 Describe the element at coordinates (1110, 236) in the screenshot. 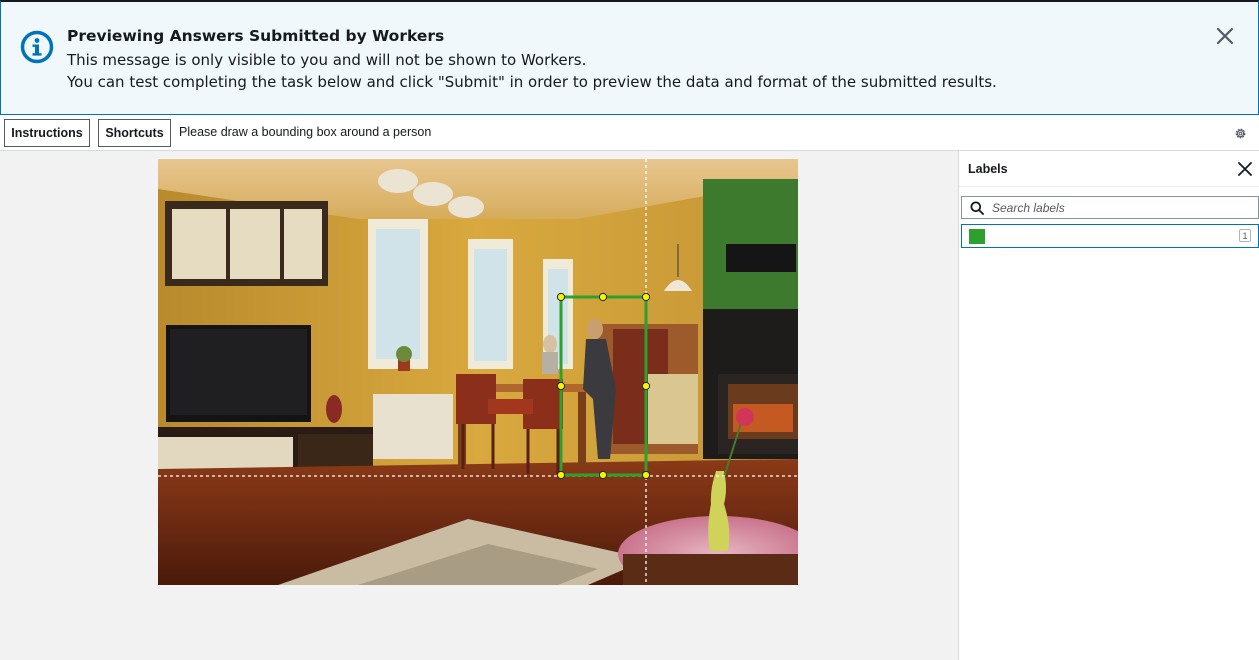

I see `label-item: 1` at that location.